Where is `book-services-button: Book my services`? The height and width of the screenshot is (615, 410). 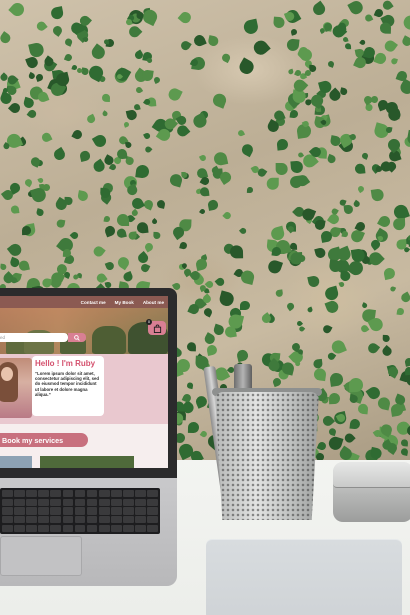
book-services-button: Book my services is located at coordinates (44, 440).